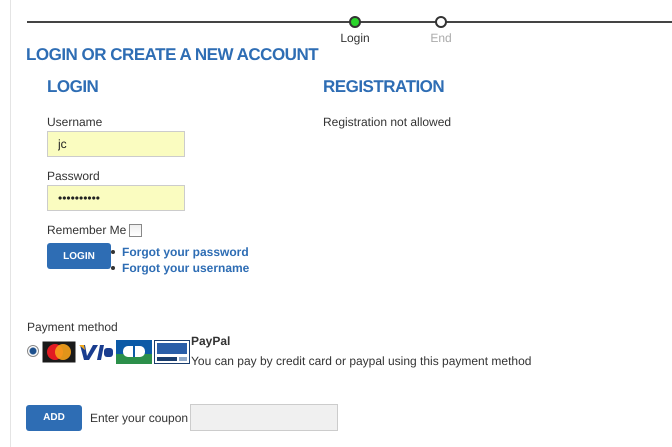 Image resolution: width=672 pixels, height=447 pixels. I want to click on section-heading: REGISTRATION, so click(384, 87).